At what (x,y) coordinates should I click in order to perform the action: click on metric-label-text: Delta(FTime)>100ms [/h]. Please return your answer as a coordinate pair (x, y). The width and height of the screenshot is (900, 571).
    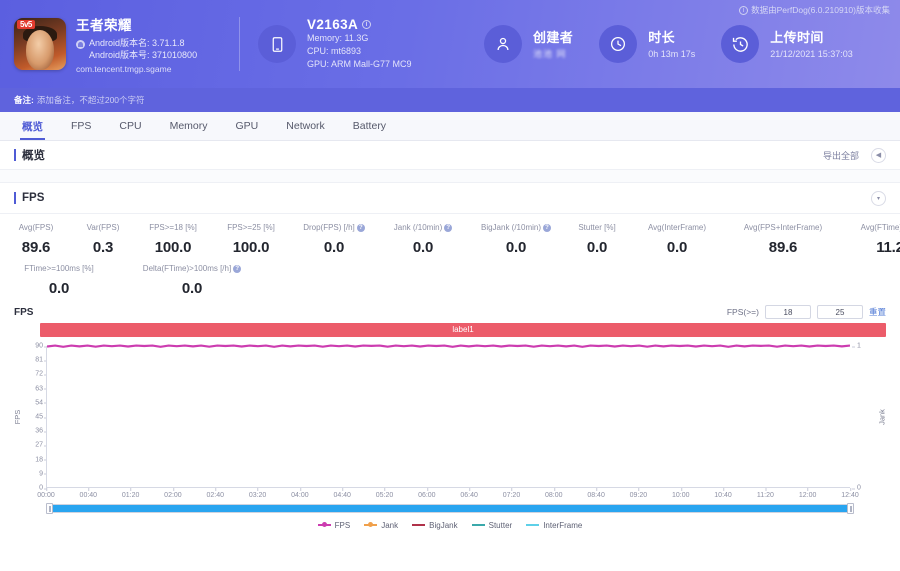
    Looking at the image, I should click on (187, 268).